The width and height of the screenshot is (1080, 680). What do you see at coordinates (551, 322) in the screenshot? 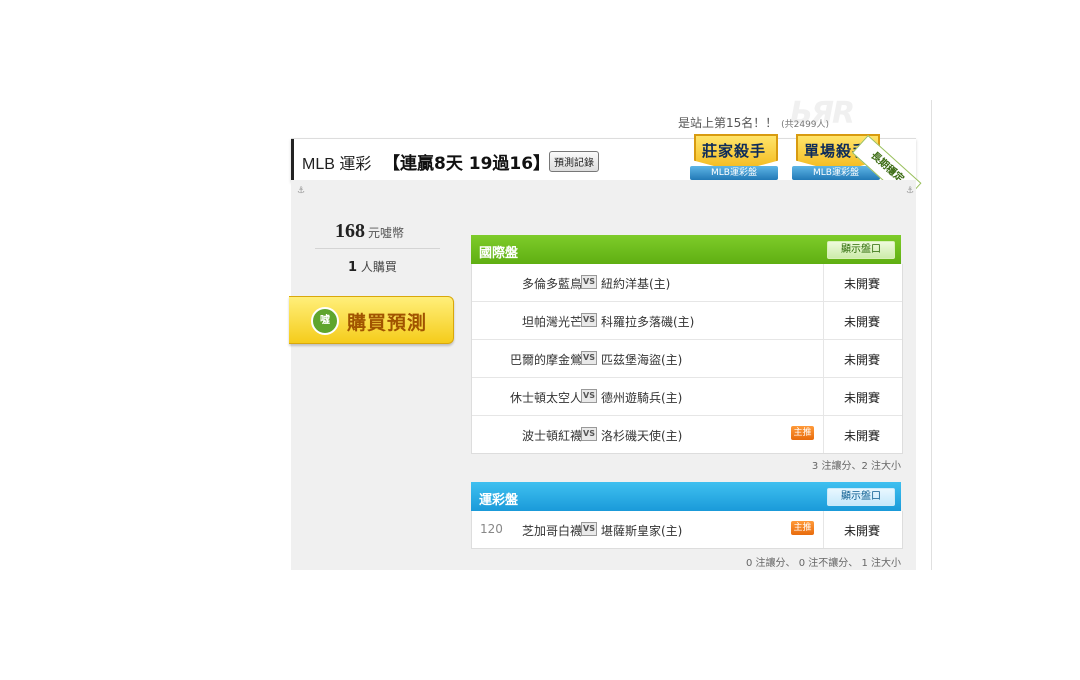
I see `away-team: 坦帕灣光芒` at bounding box center [551, 322].